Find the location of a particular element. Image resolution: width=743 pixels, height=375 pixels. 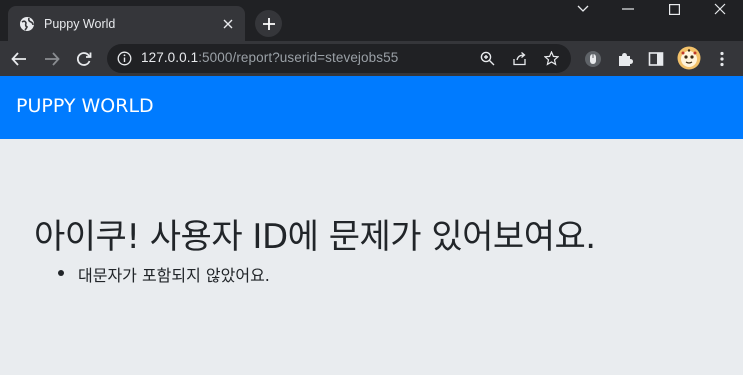

reload-icon is located at coordinates (84, 59).